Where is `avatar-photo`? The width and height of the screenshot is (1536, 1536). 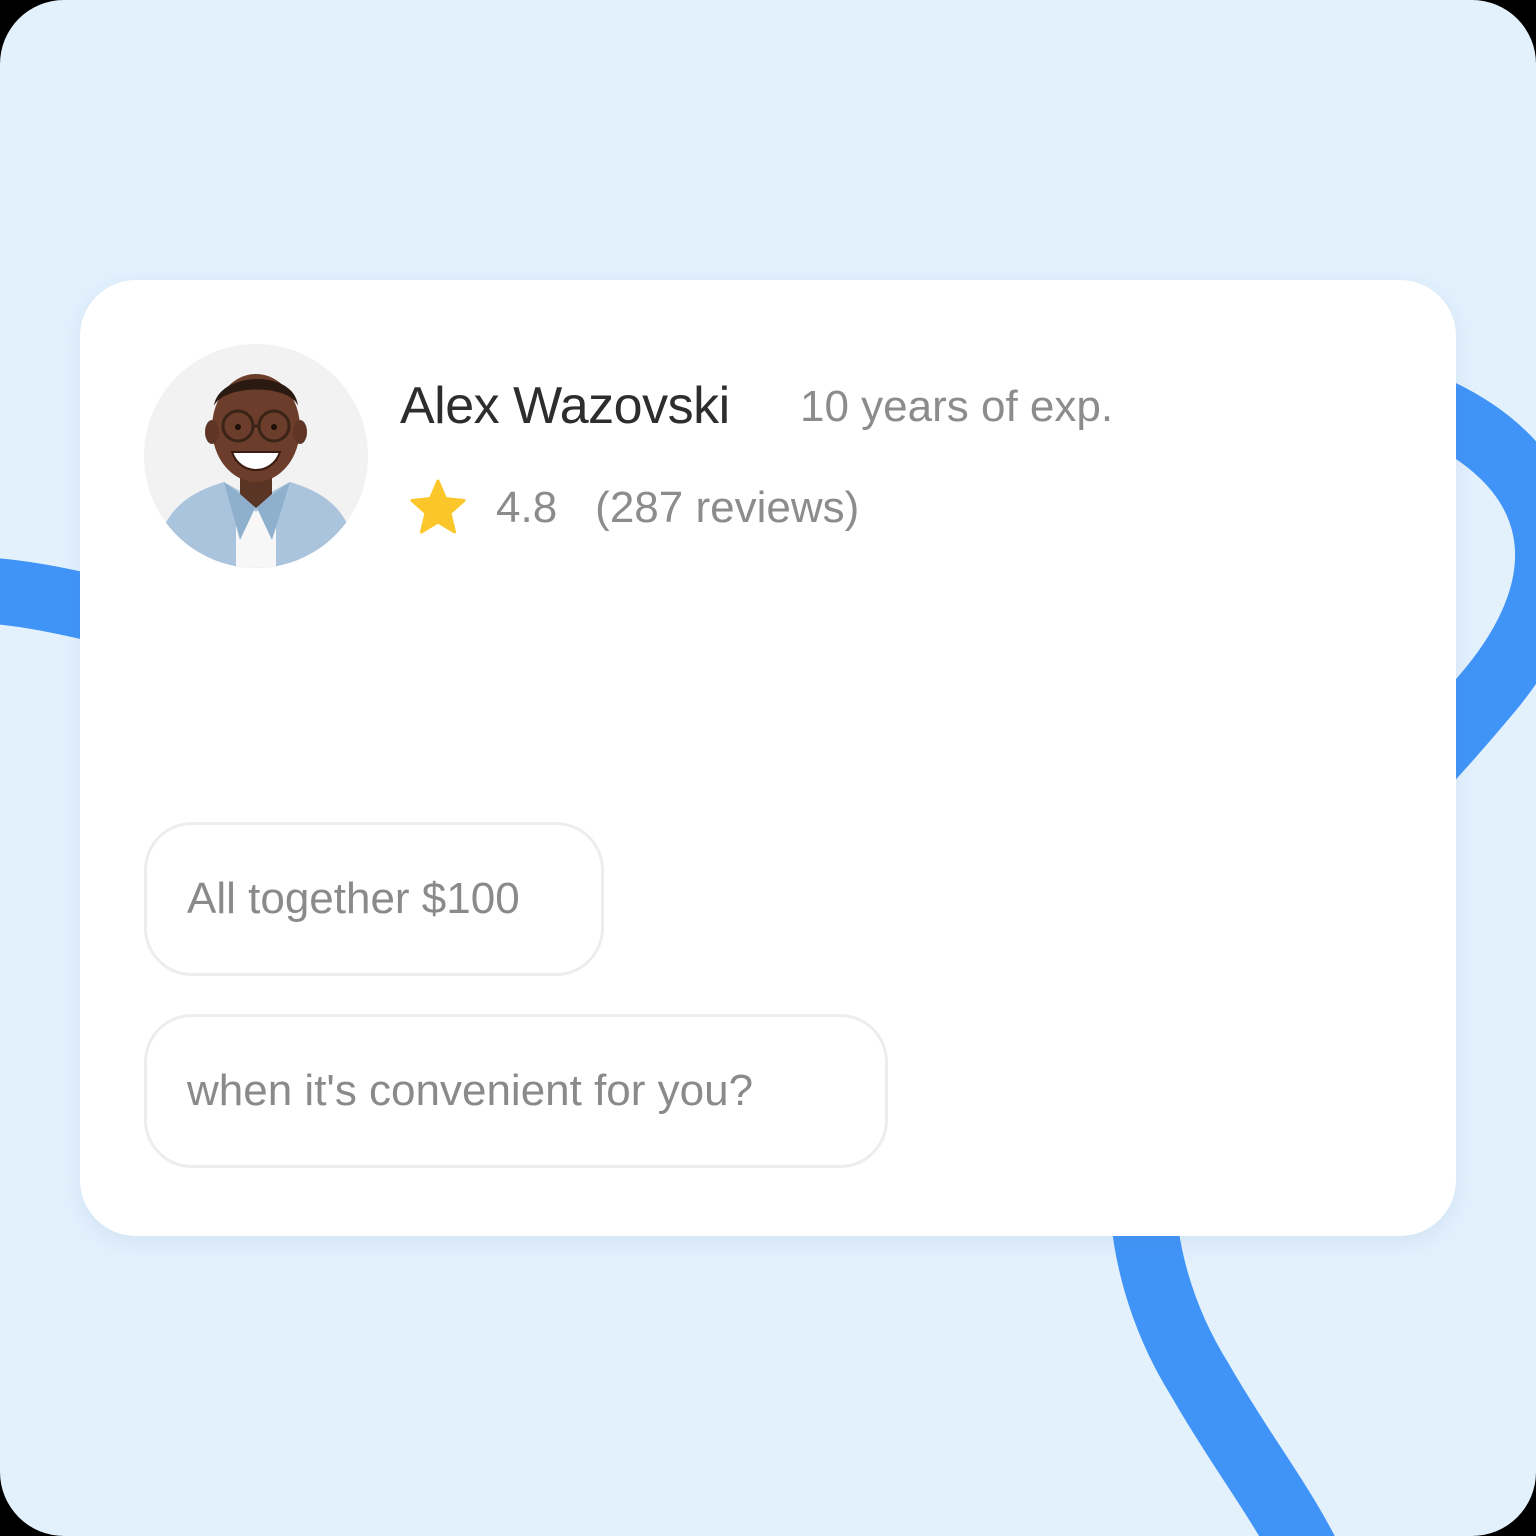
avatar-photo is located at coordinates (256, 456).